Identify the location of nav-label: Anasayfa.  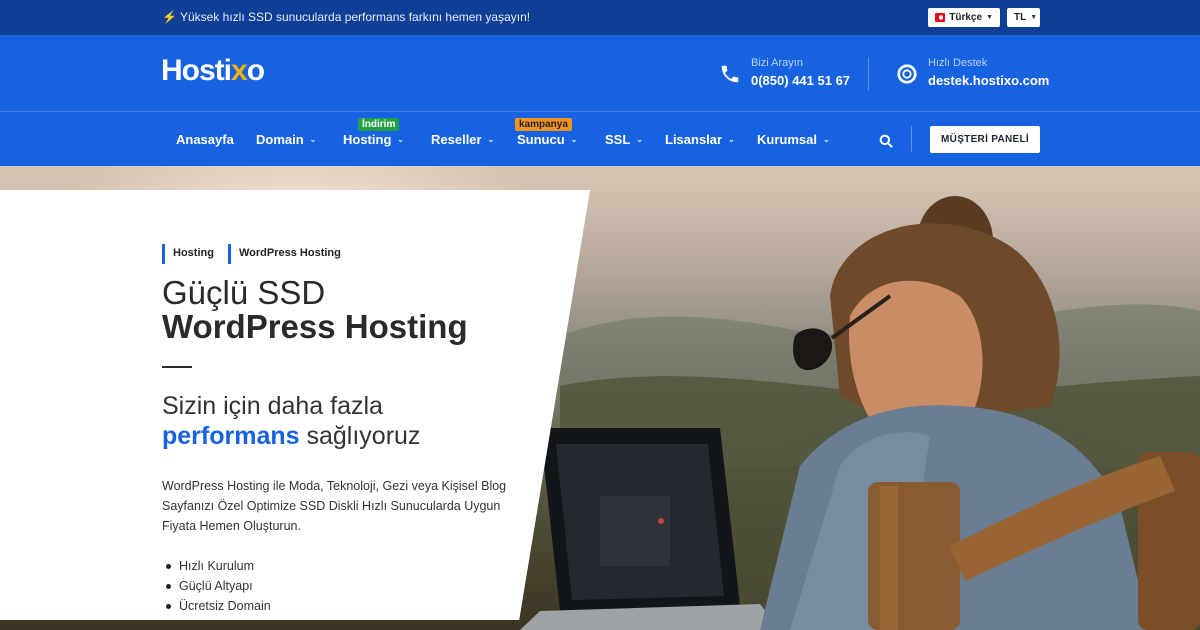
(205, 139).